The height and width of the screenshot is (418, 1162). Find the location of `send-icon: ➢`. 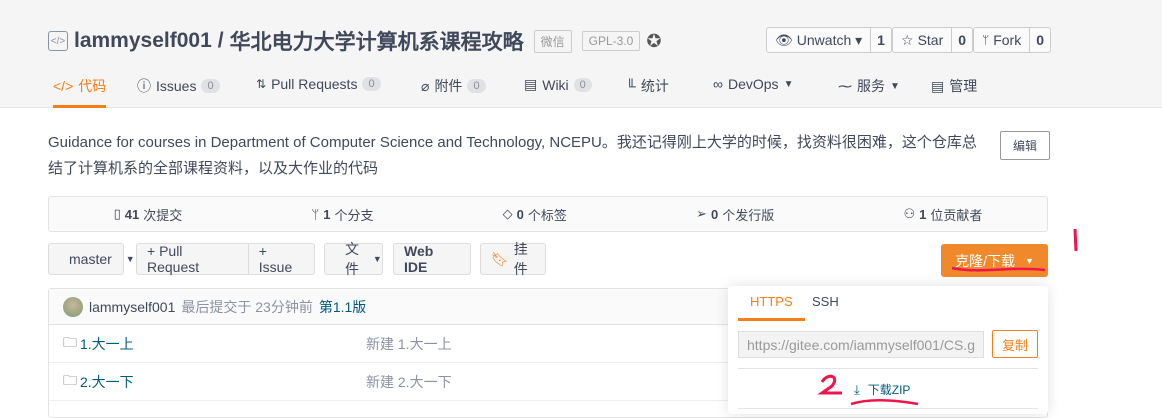

send-icon: ➢ is located at coordinates (702, 213).